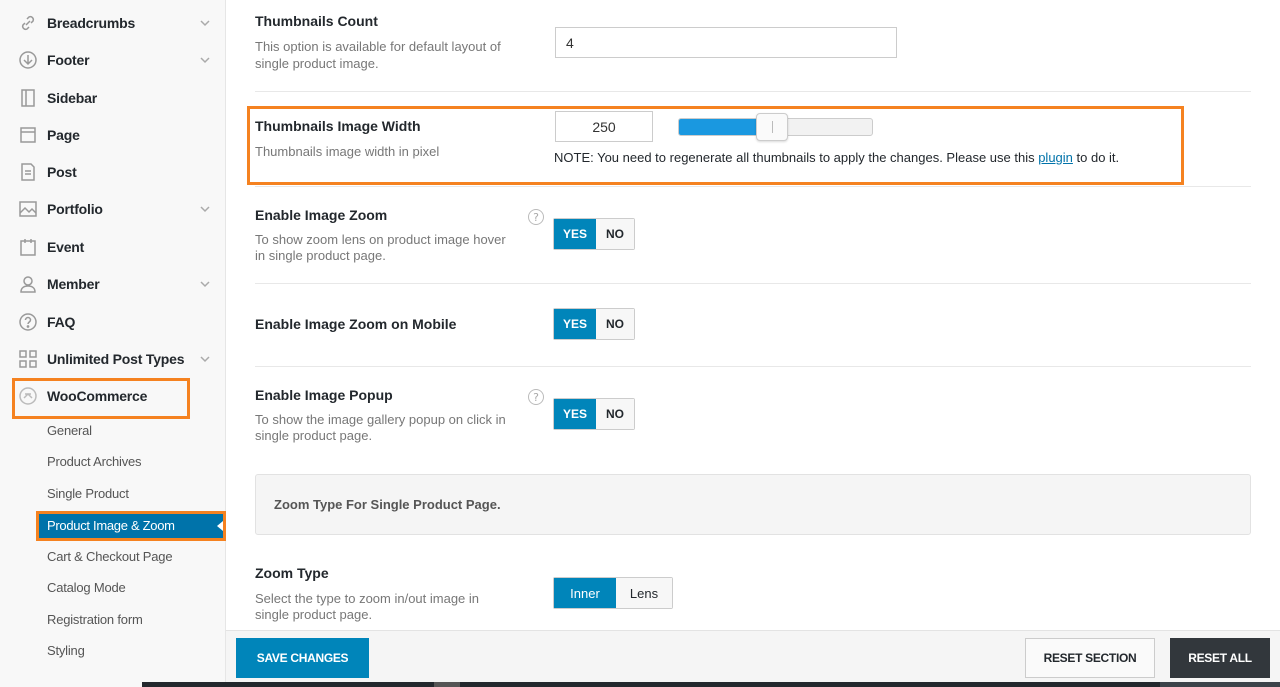  What do you see at coordinates (110, 556) in the screenshot?
I see `subitem-cart-checkout: Cart & Checkout Page` at bounding box center [110, 556].